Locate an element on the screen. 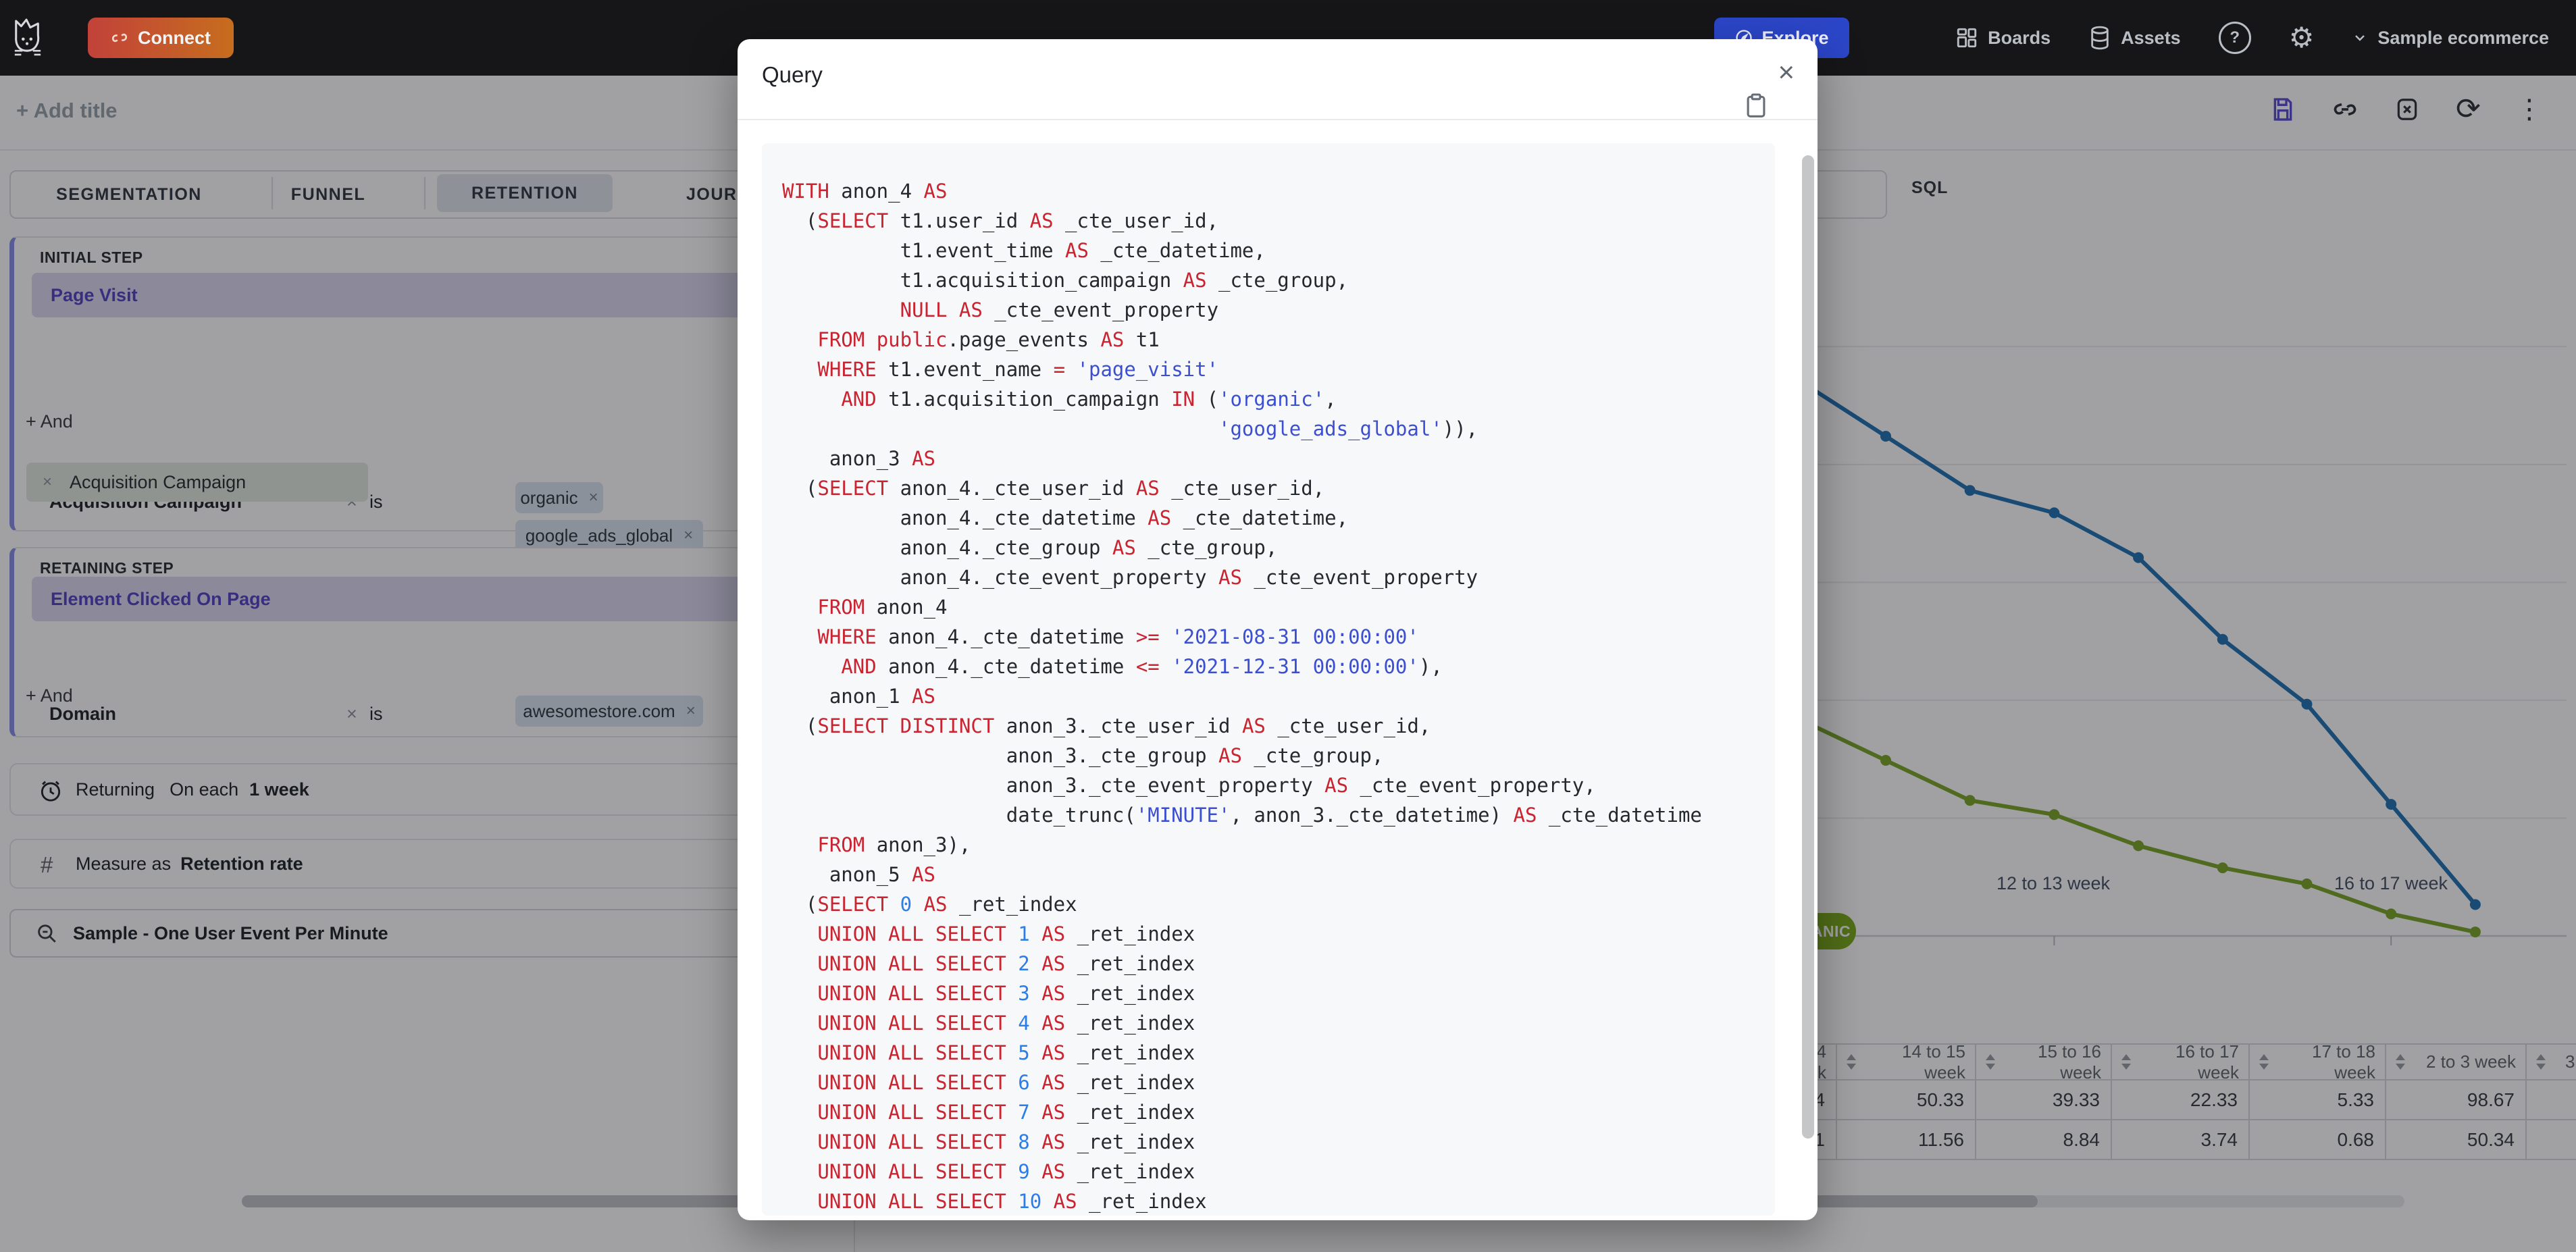 This screenshot has width=2576, height=1252. sql-line: t1.acquisition_campaign AS _cte_group, is located at coordinates (1065, 280).